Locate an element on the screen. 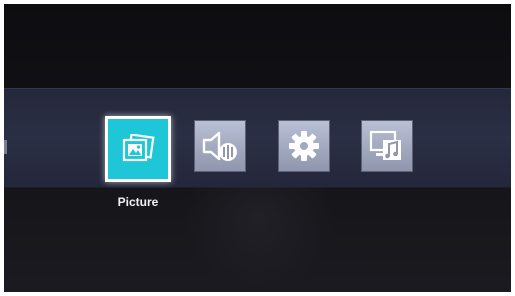 This screenshot has height=296, width=515. media-icon is located at coordinates (387, 146).